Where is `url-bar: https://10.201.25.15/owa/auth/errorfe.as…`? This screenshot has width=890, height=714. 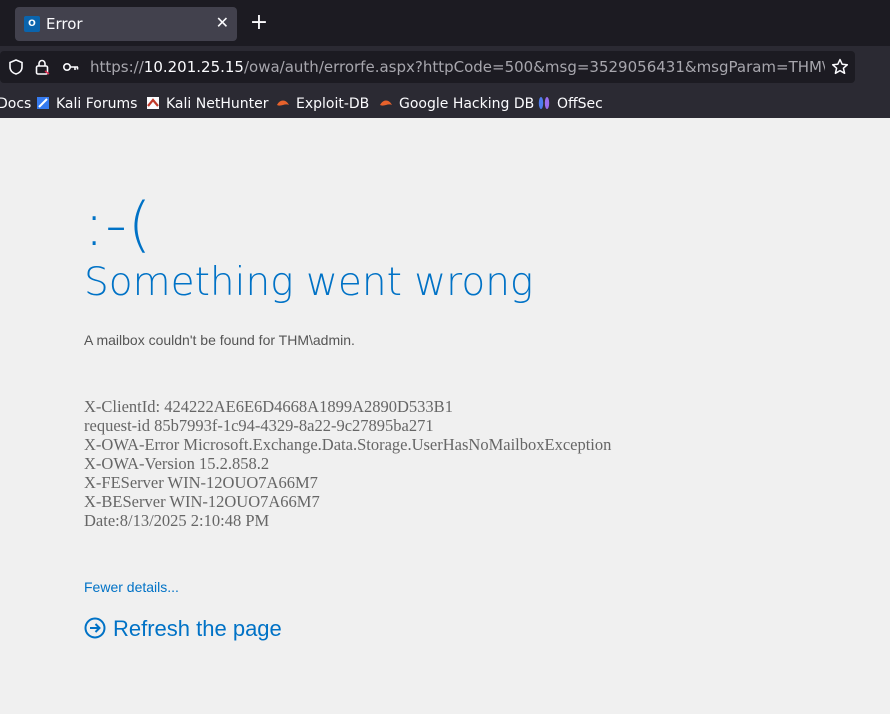 url-bar: https://10.201.25.15/owa/auth/errorfe.as… is located at coordinates (427, 67).